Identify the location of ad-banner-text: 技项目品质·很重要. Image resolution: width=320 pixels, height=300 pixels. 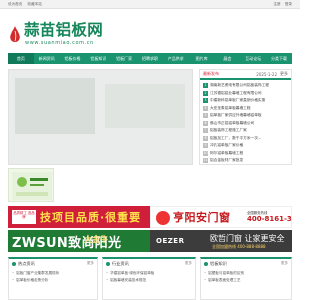
(91, 217).